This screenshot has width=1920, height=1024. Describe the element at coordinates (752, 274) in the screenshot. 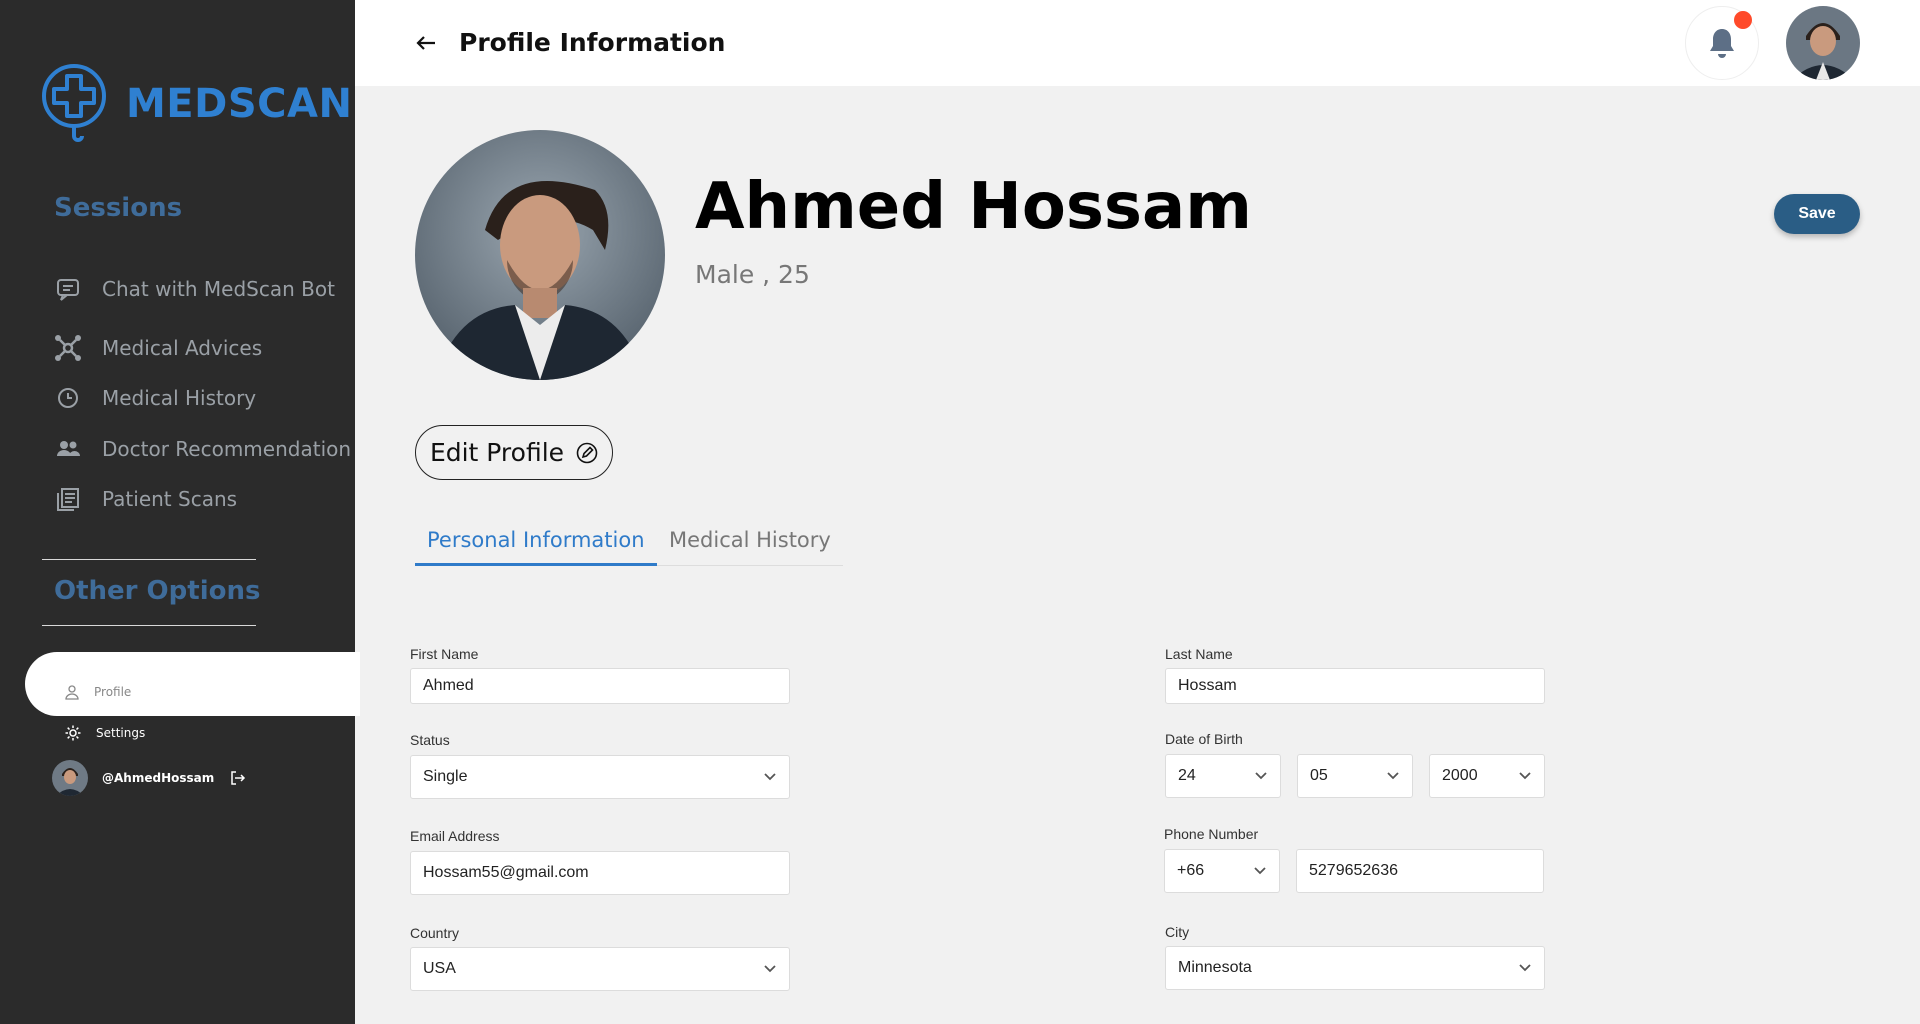

I see `profile-subtitle: Male , 25` at that location.